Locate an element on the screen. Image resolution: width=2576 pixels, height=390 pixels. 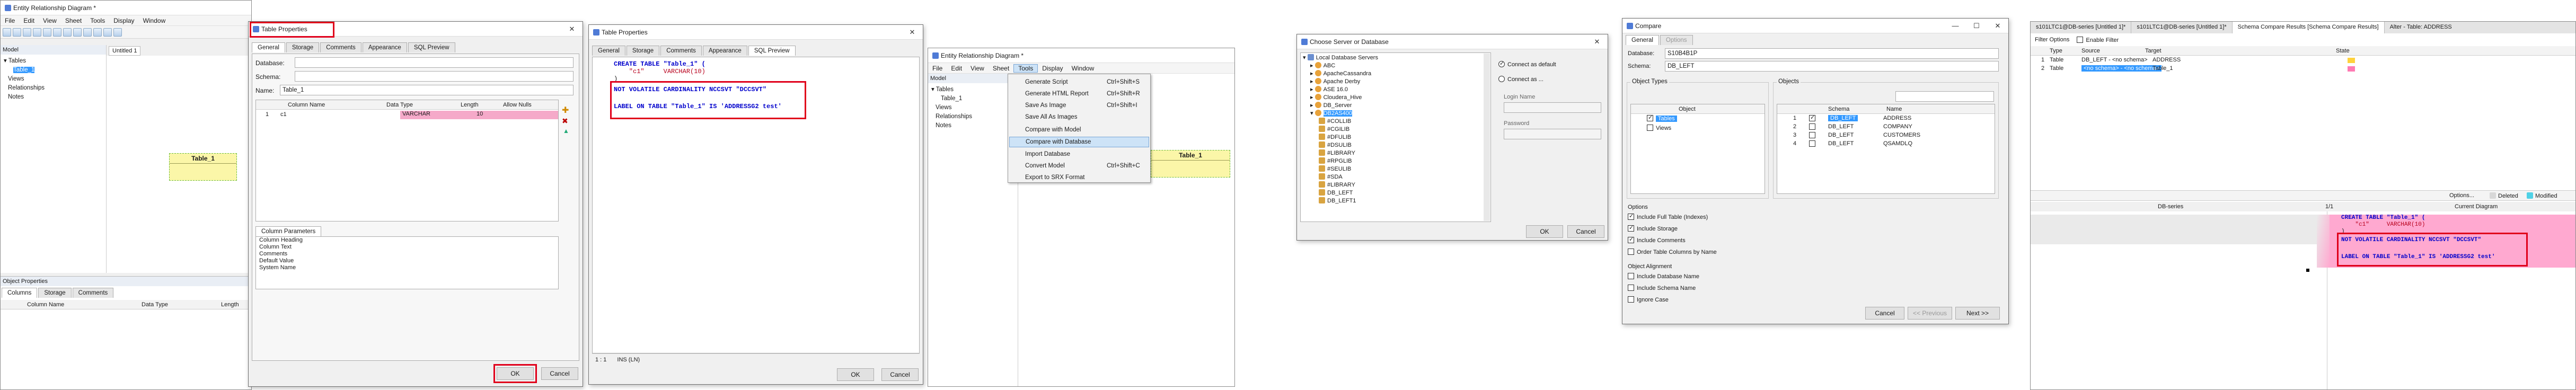
tree-tables: ▾ Tables is located at coordinates (951, 89).